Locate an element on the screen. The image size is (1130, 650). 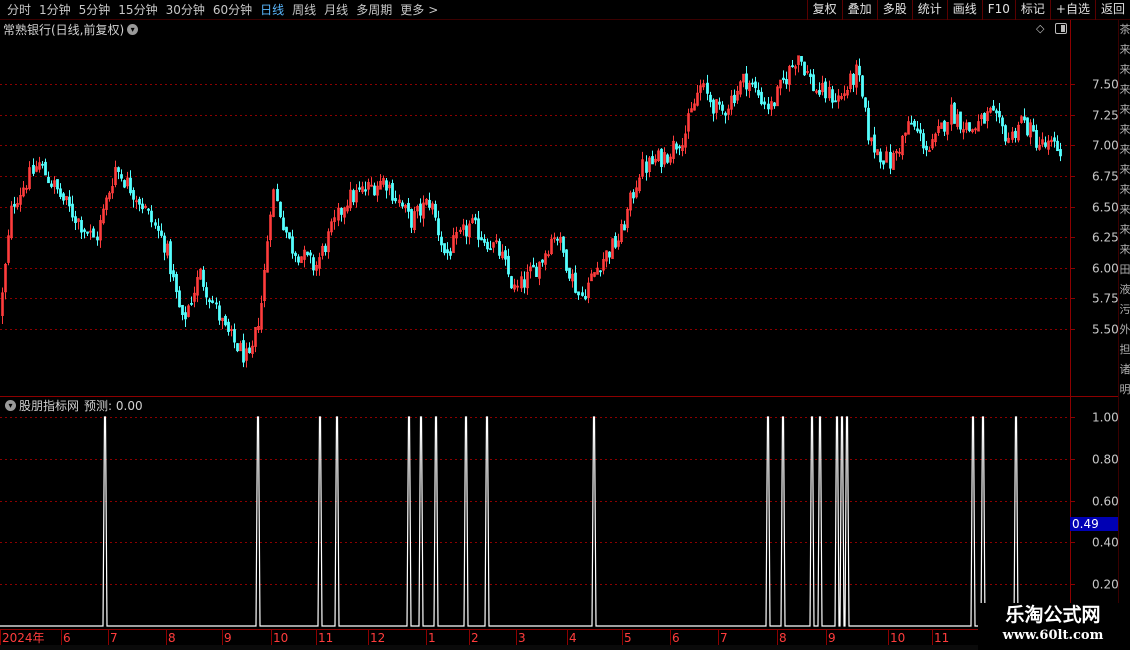
price-tick-label: 6.25 is located at coordinates (1105, 238).